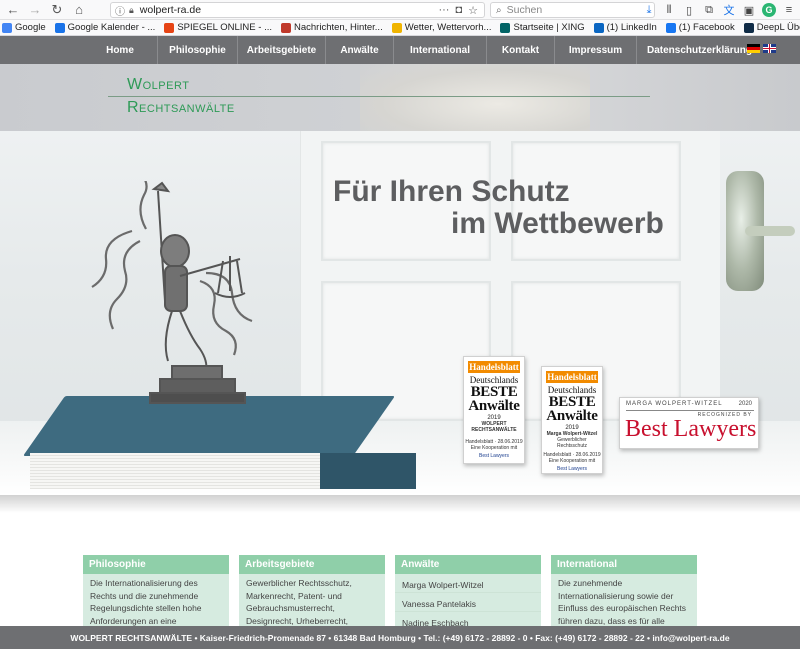 Image resolution: width=800 pixels, height=649 pixels. I want to click on bookmark-label: Startseite | XING, so click(549, 27).